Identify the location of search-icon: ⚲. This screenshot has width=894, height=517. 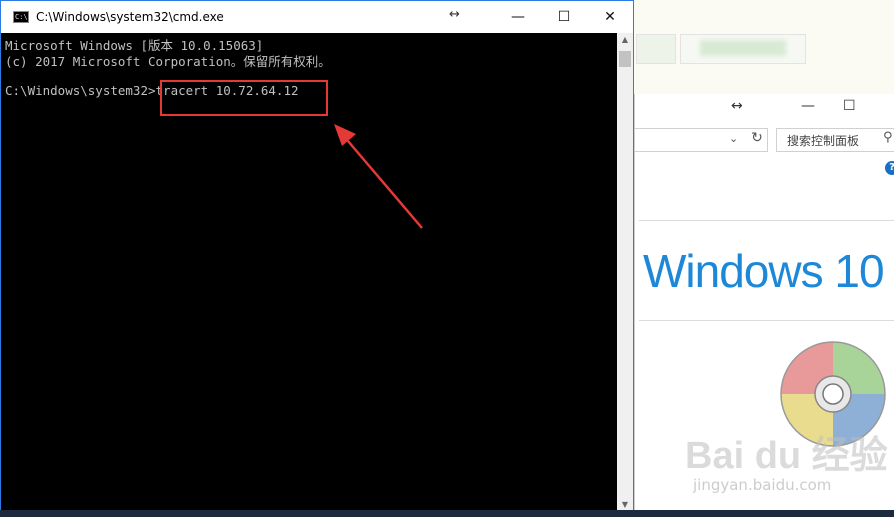
(888, 137).